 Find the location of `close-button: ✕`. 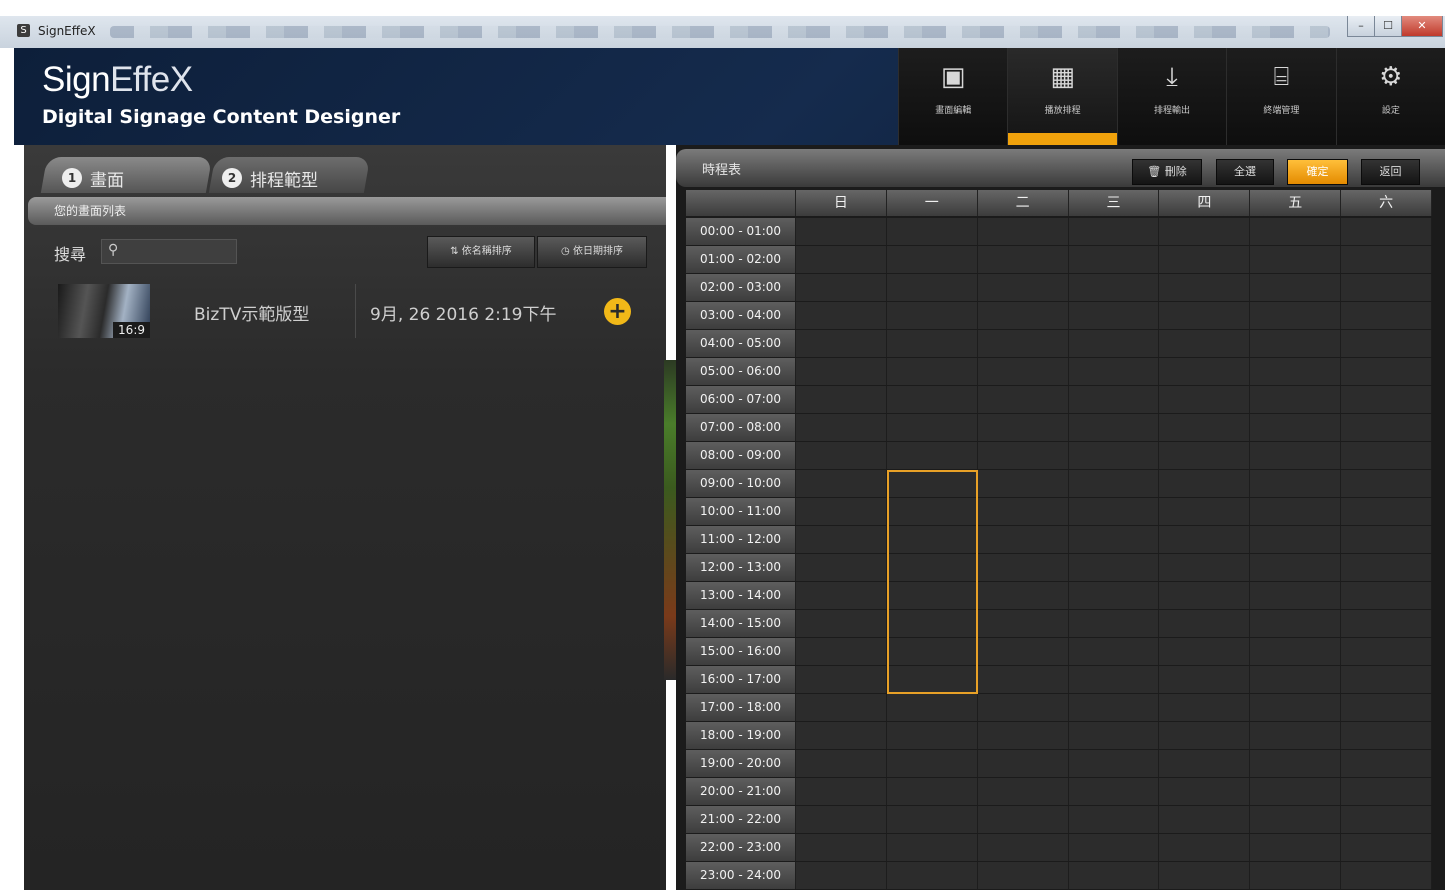

close-button: ✕ is located at coordinates (1422, 26).